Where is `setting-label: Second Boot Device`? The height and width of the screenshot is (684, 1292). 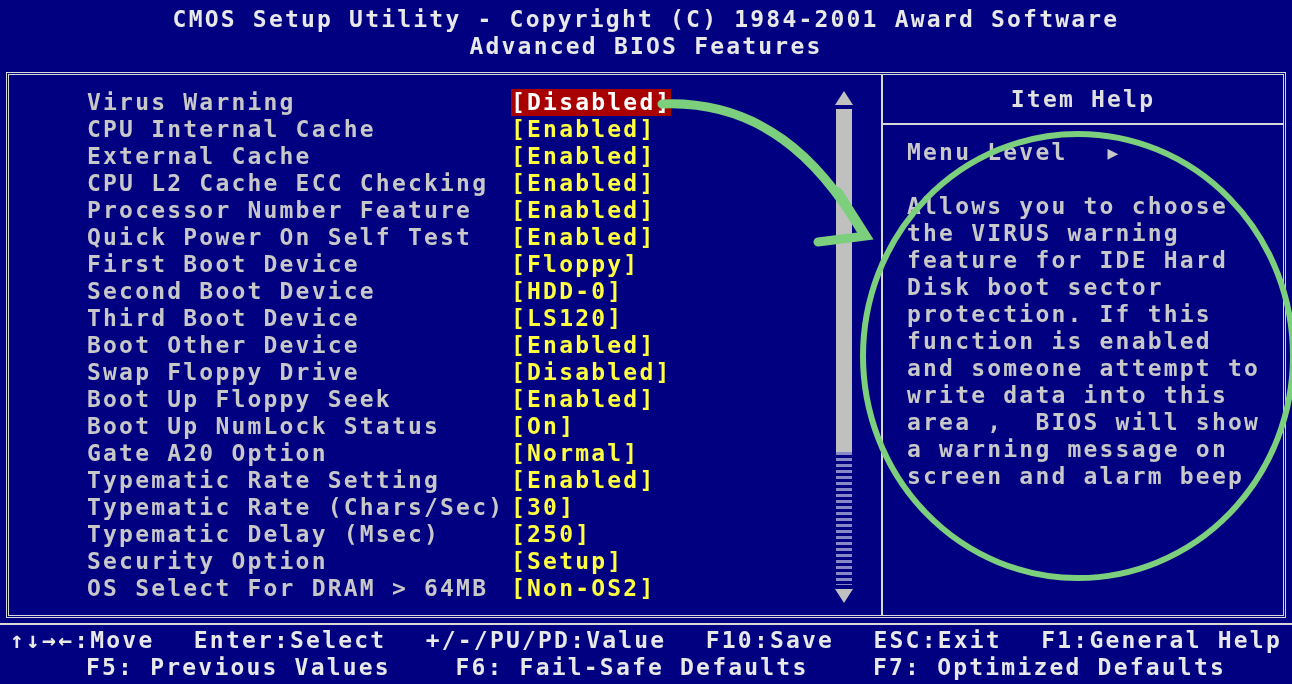
setting-label: Second Boot Device is located at coordinates (232, 291).